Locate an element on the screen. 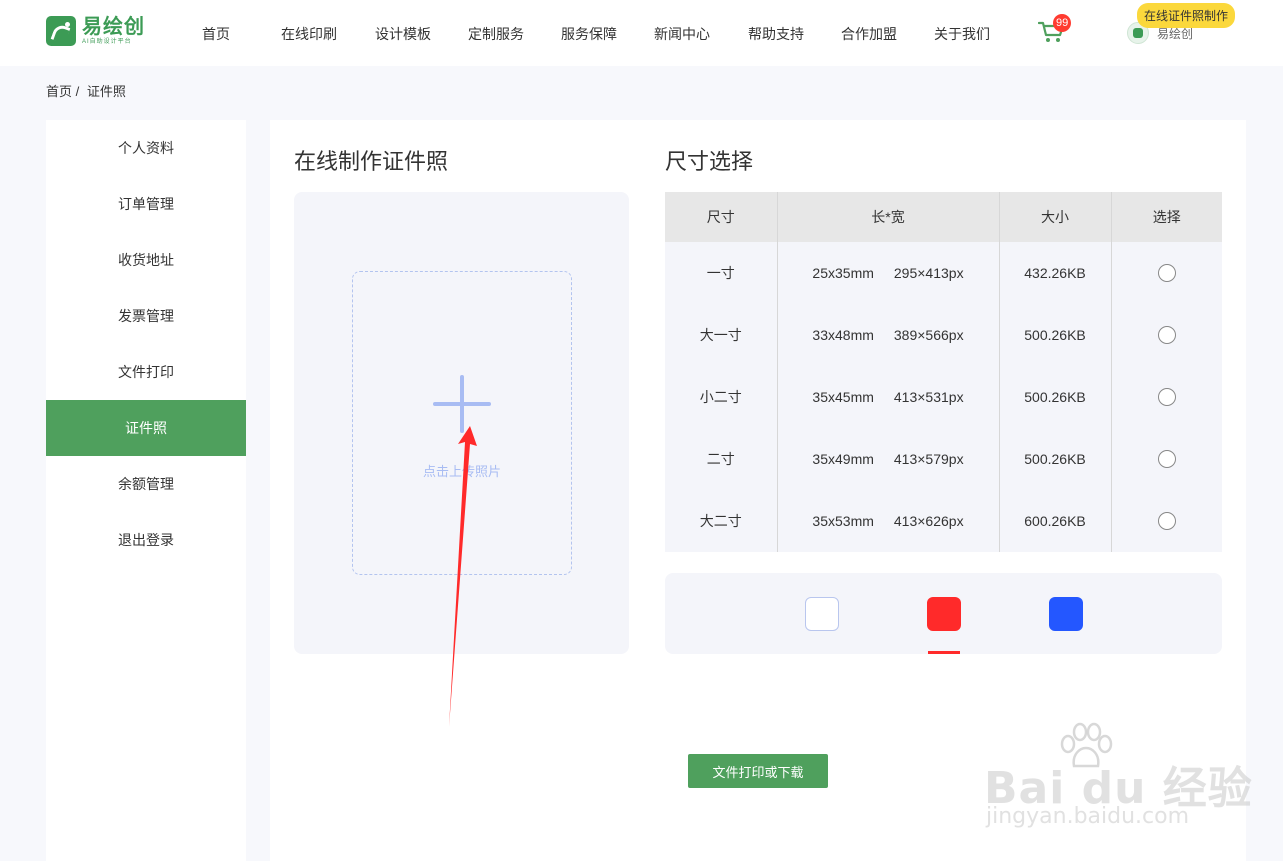 The image size is (1283, 861). logo: 易绘创 AI自助设计平台 is located at coordinates (95, 31).